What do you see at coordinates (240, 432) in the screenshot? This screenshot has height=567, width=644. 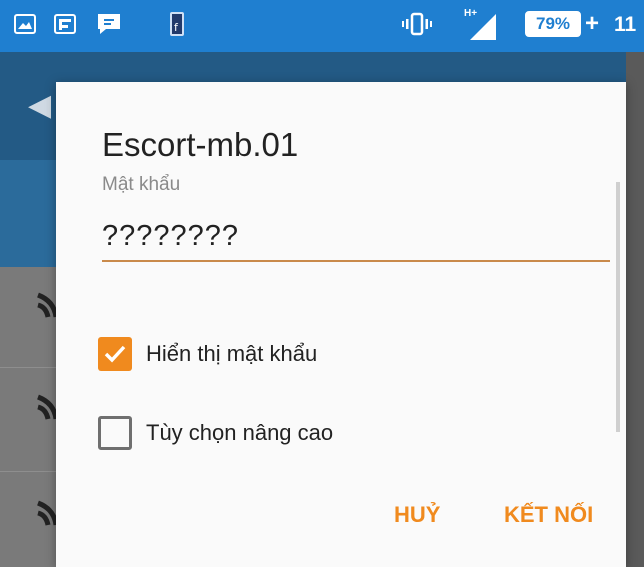 I see `advanced-options-label: Tùy chọn nâng cao` at bounding box center [240, 432].